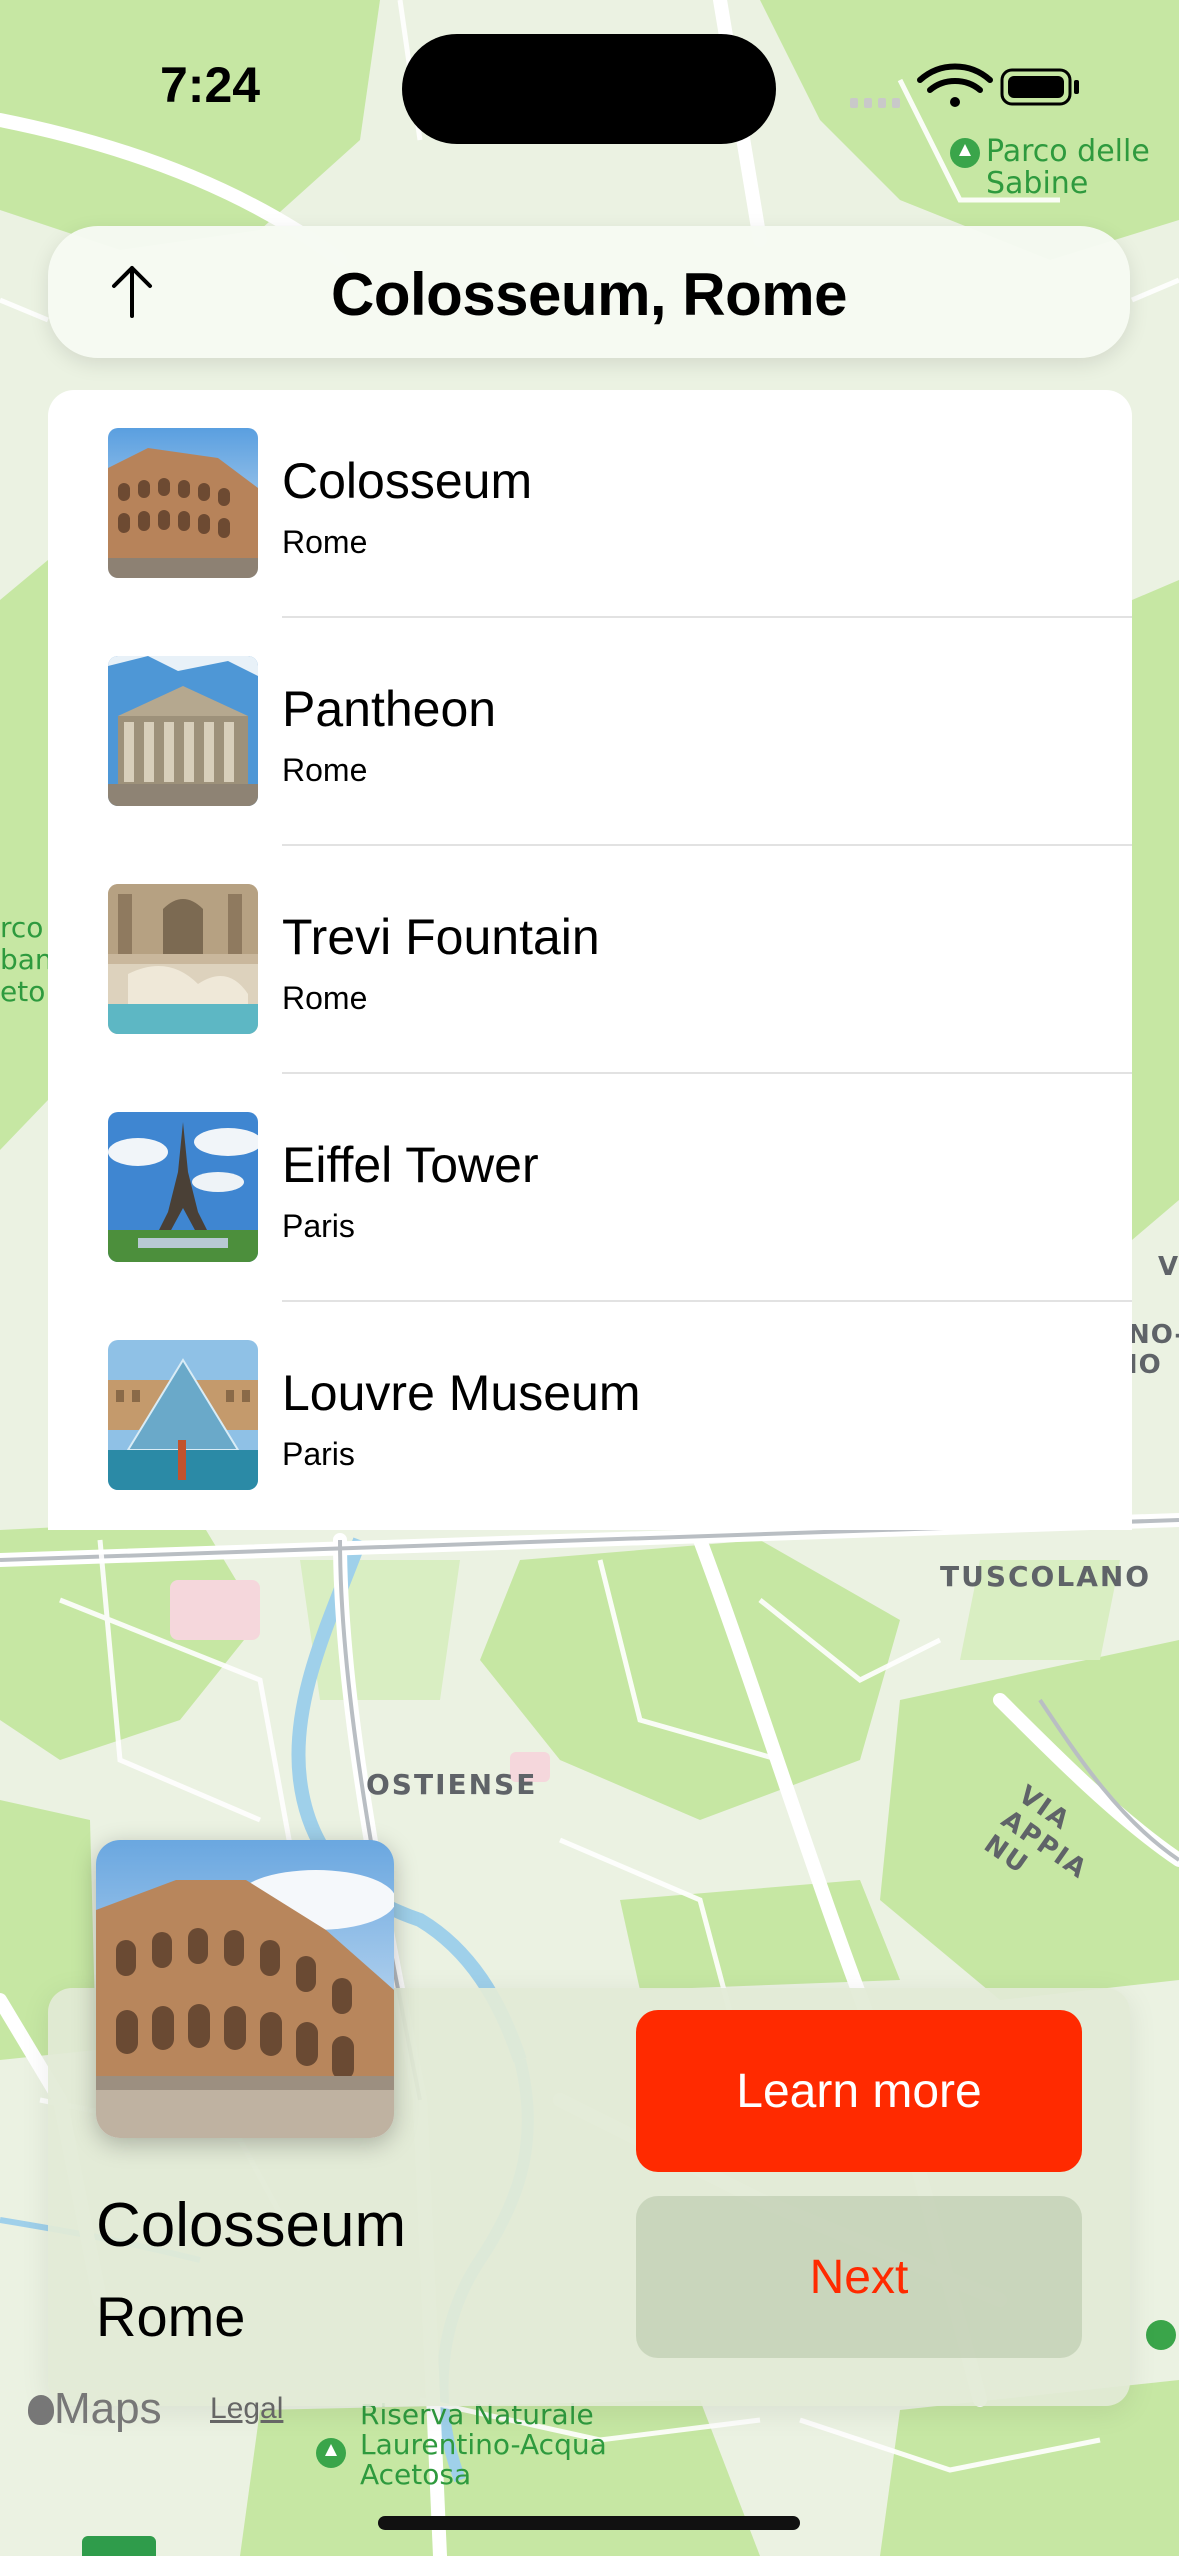 This screenshot has height=2556, width=1179. I want to click on place-name: Louvre Museum, so click(461, 1393).